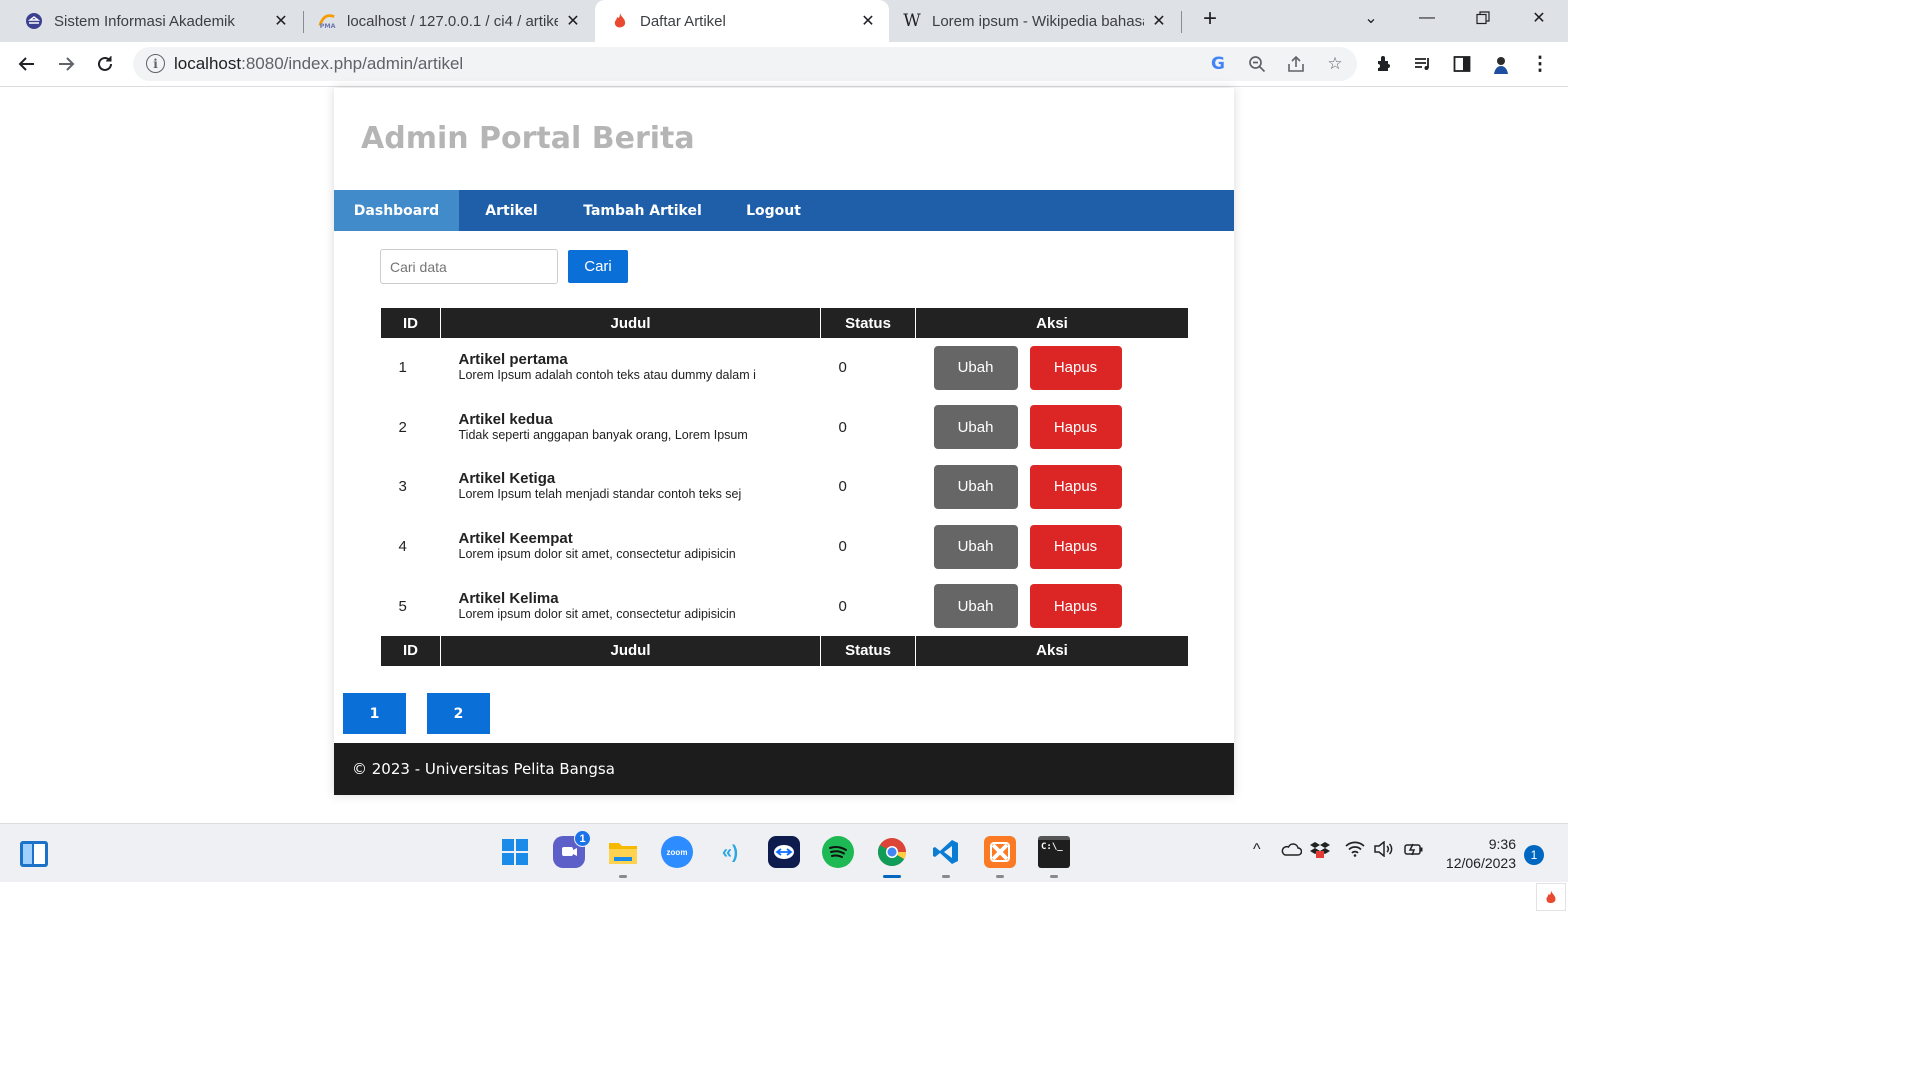 This screenshot has height=1080, width=1920. Describe the element at coordinates (1054, 857) in the screenshot. I see `terminal-icon: C:\_` at that location.